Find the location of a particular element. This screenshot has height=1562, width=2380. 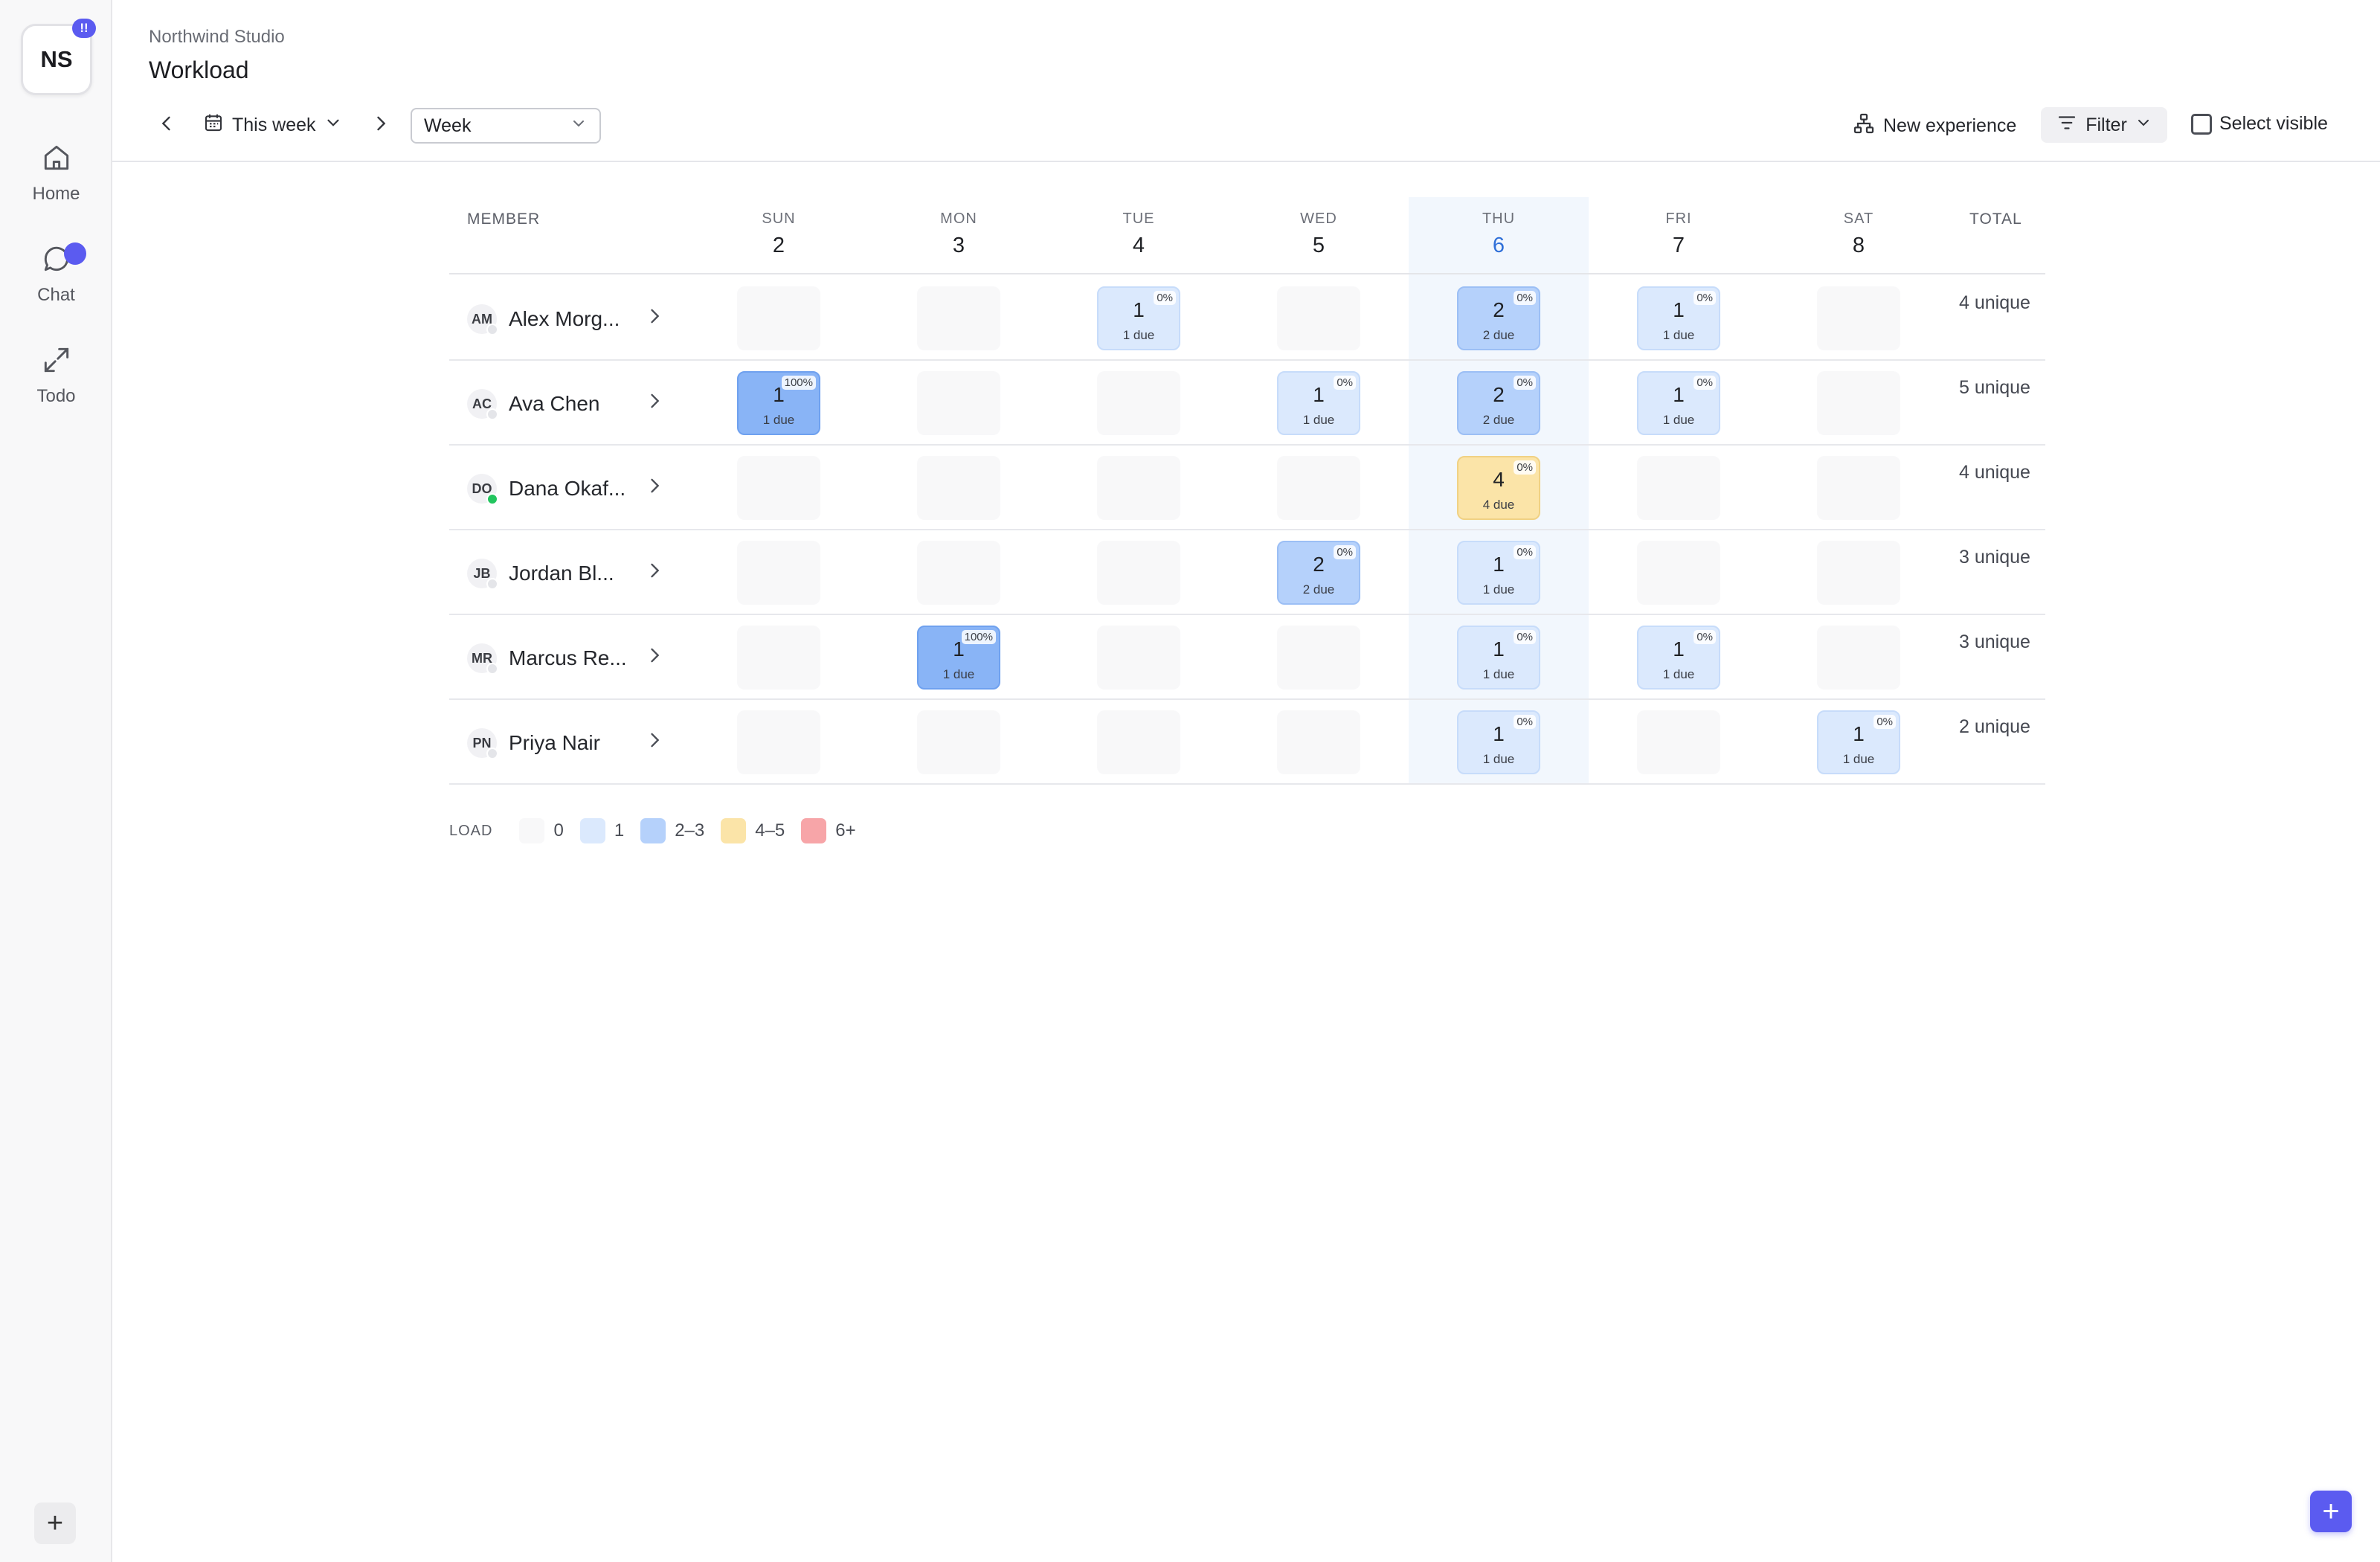

select-visible-toggle: Select visible is located at coordinates (2260, 124).